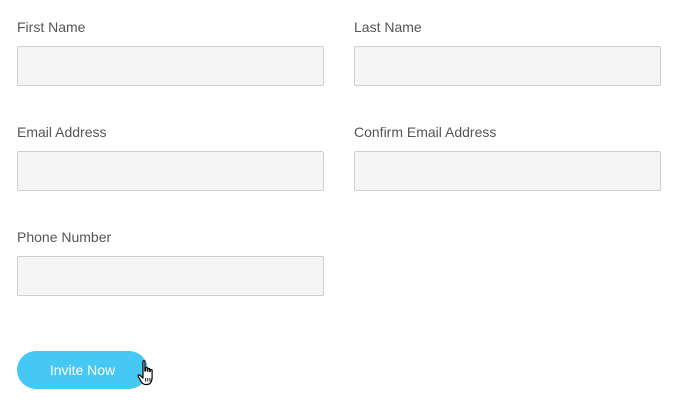 This screenshot has width=681, height=403. I want to click on confirm-email-group: Confirm Email Address, so click(508, 157).